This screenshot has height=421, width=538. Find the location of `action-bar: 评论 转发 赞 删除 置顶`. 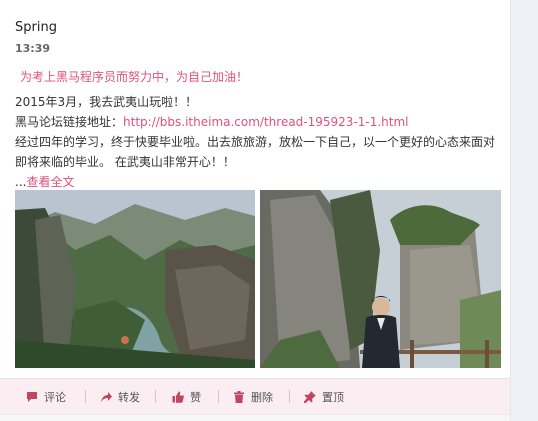

action-bar: 评论 转发 赞 删除 置顶 is located at coordinates (255, 396).